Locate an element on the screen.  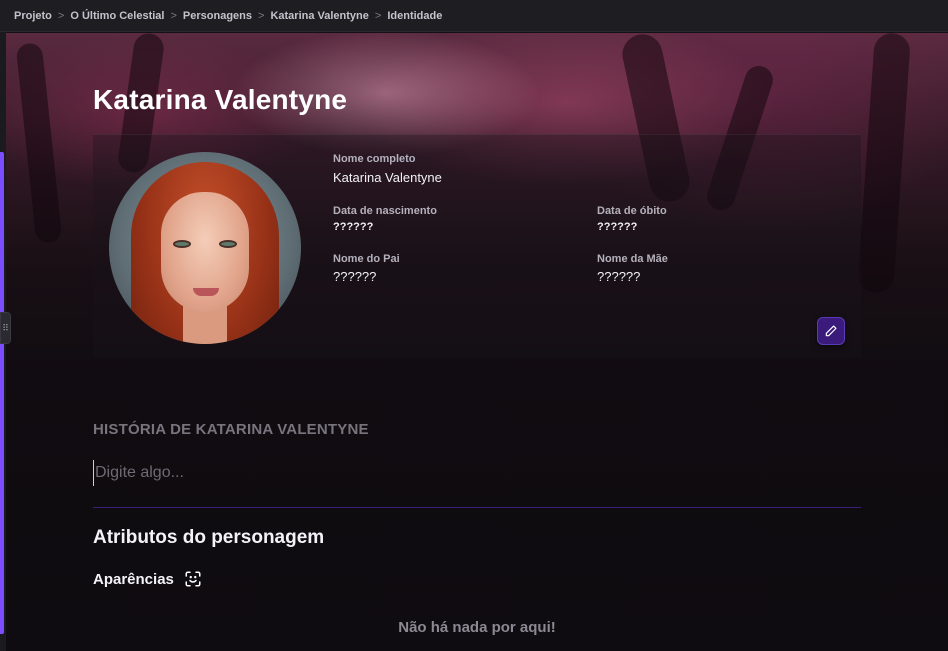
empty-state-text: Não há nada por aqui! is located at coordinates (477, 627).